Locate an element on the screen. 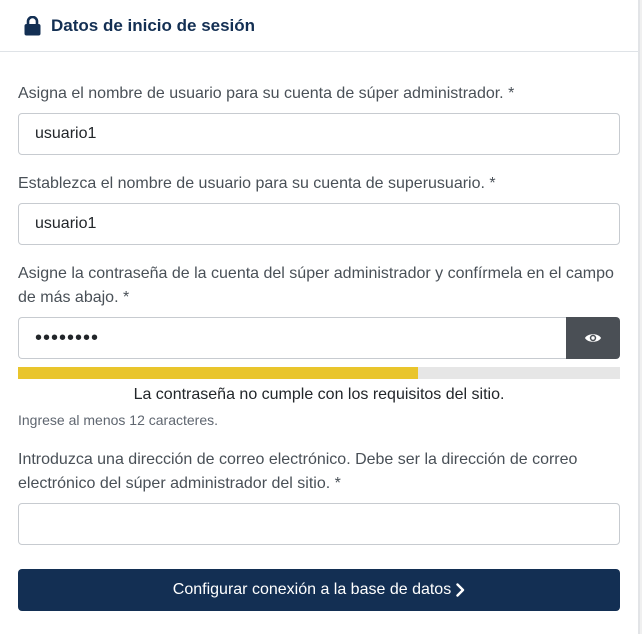  card-title: Datos de inicio de sesión is located at coordinates (153, 25).